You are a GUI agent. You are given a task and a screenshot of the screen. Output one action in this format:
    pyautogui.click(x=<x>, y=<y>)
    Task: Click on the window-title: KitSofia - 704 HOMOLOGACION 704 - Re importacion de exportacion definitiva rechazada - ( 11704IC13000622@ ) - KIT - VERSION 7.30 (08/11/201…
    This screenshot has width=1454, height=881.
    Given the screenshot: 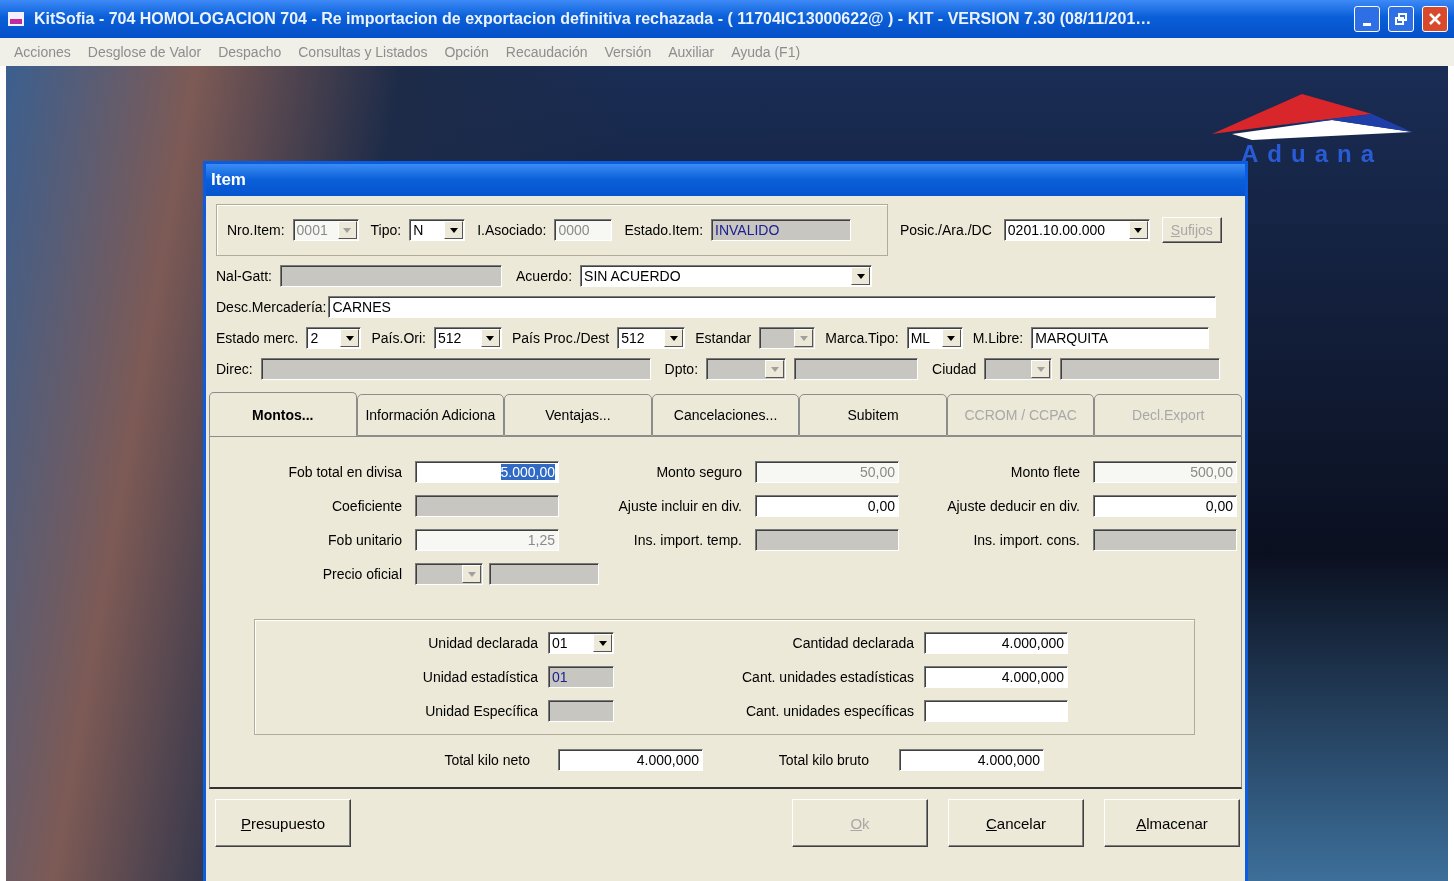 What is the action you would take?
    pyautogui.click(x=593, y=19)
    